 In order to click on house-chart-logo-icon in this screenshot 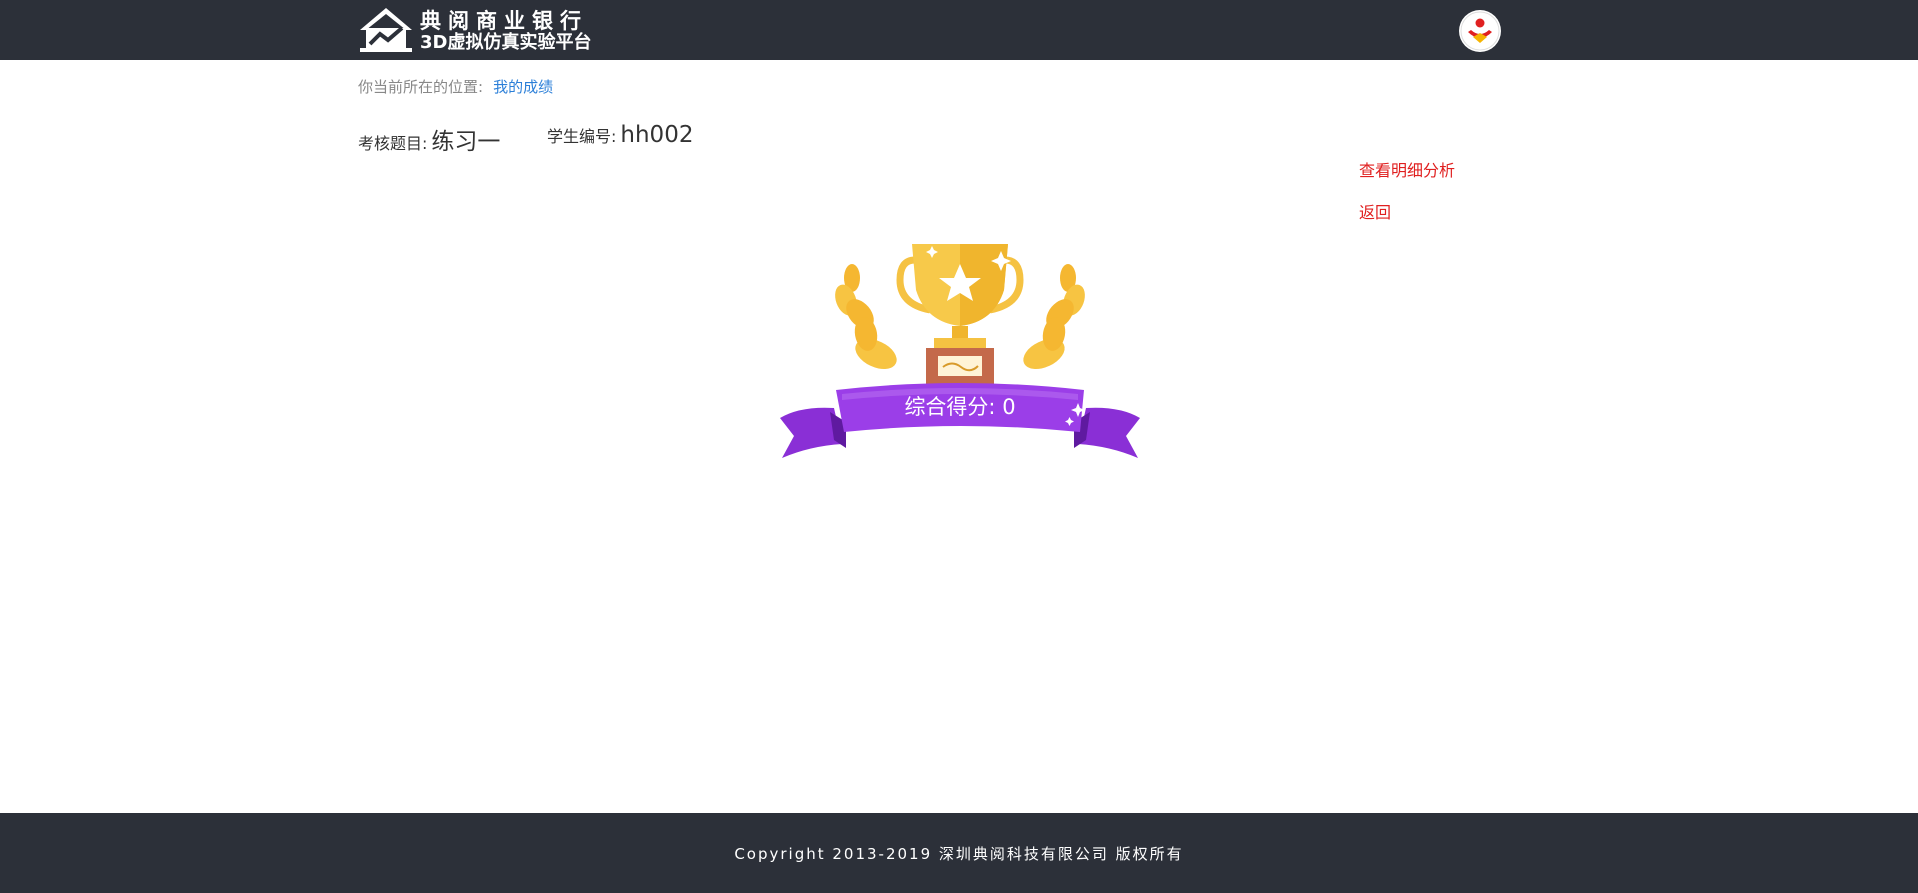, I will do `click(386, 30)`.